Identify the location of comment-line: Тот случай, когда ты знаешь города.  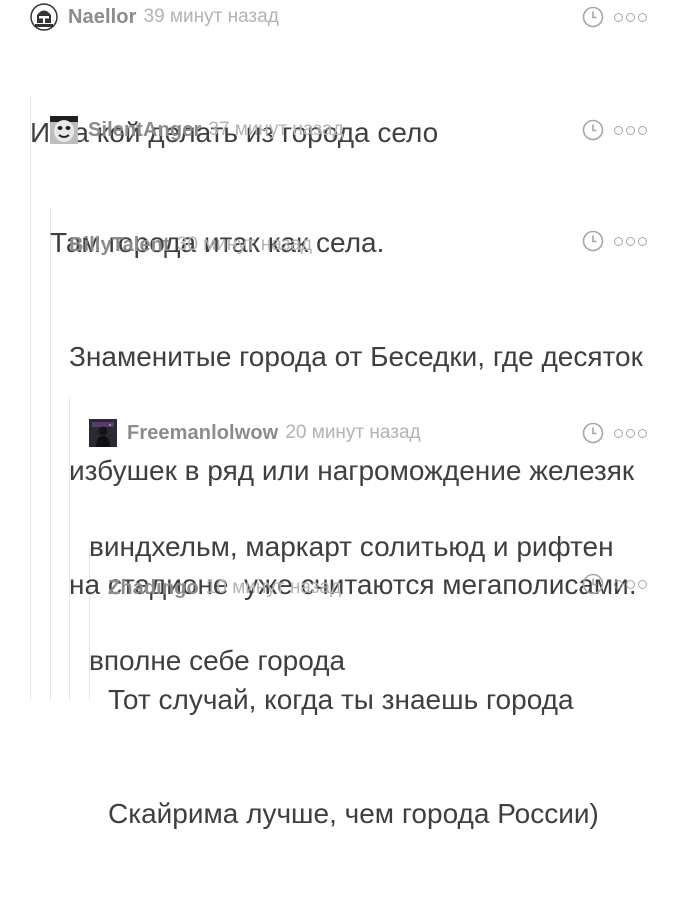
(341, 699).